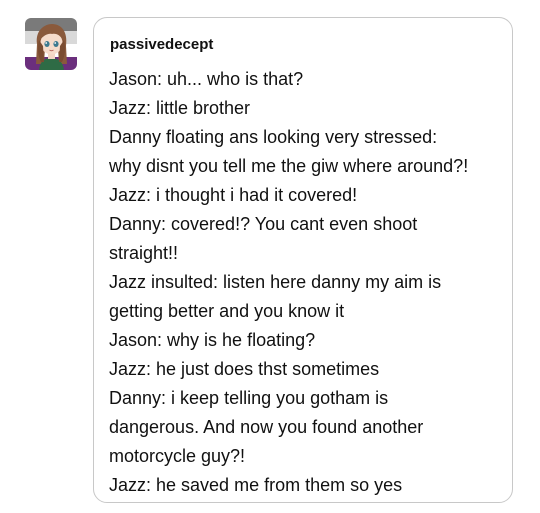  Describe the element at coordinates (266, 427) in the screenshot. I see `post-line: dangerous. And now you found another` at that location.